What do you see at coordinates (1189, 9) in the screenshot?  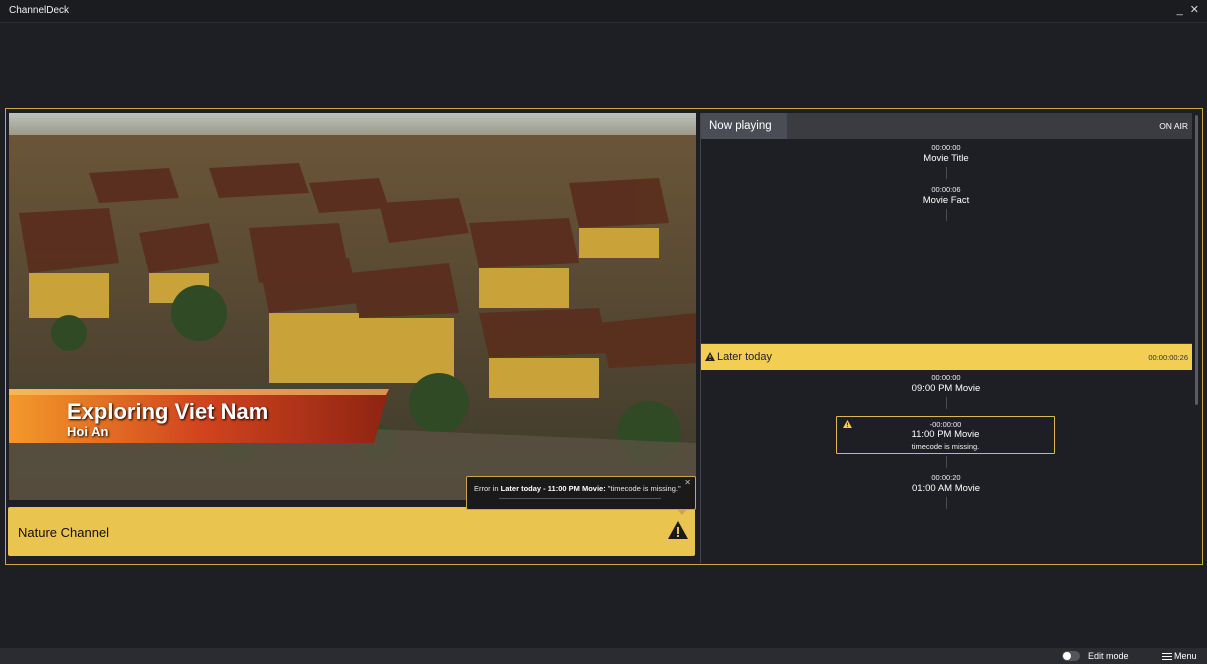 I see `window-controls: _ ✕` at bounding box center [1189, 9].